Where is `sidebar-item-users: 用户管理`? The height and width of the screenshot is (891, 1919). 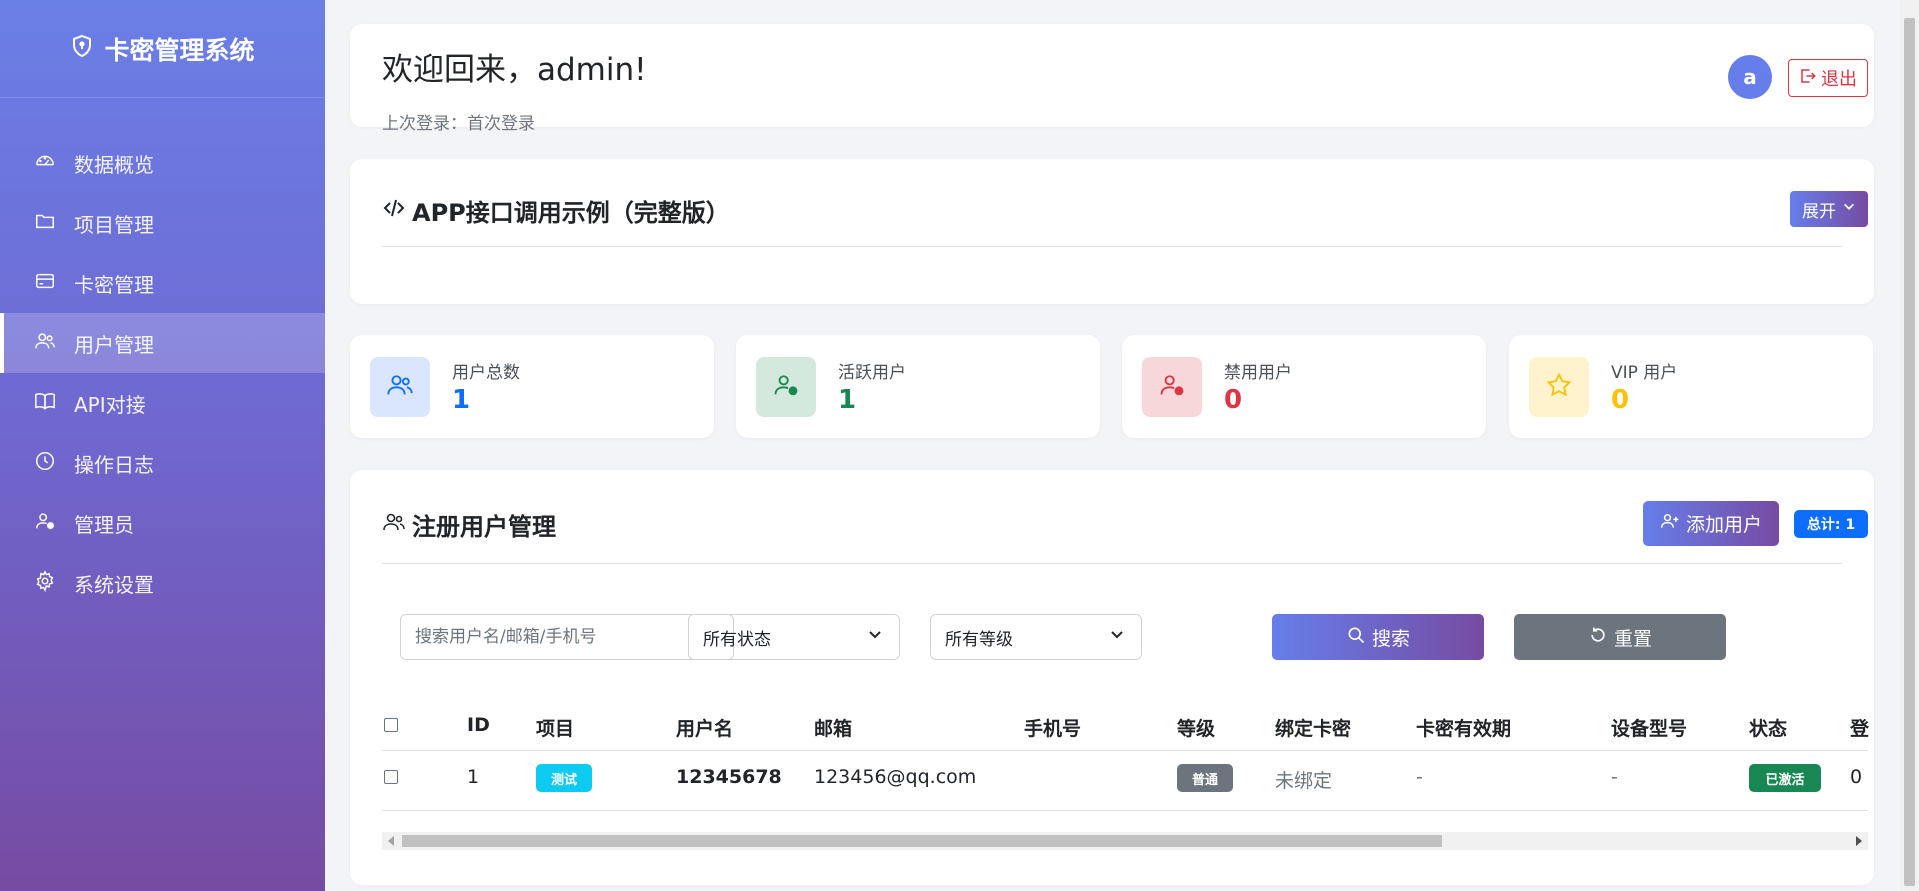
sidebar-item-users: 用户管理 is located at coordinates (162, 343).